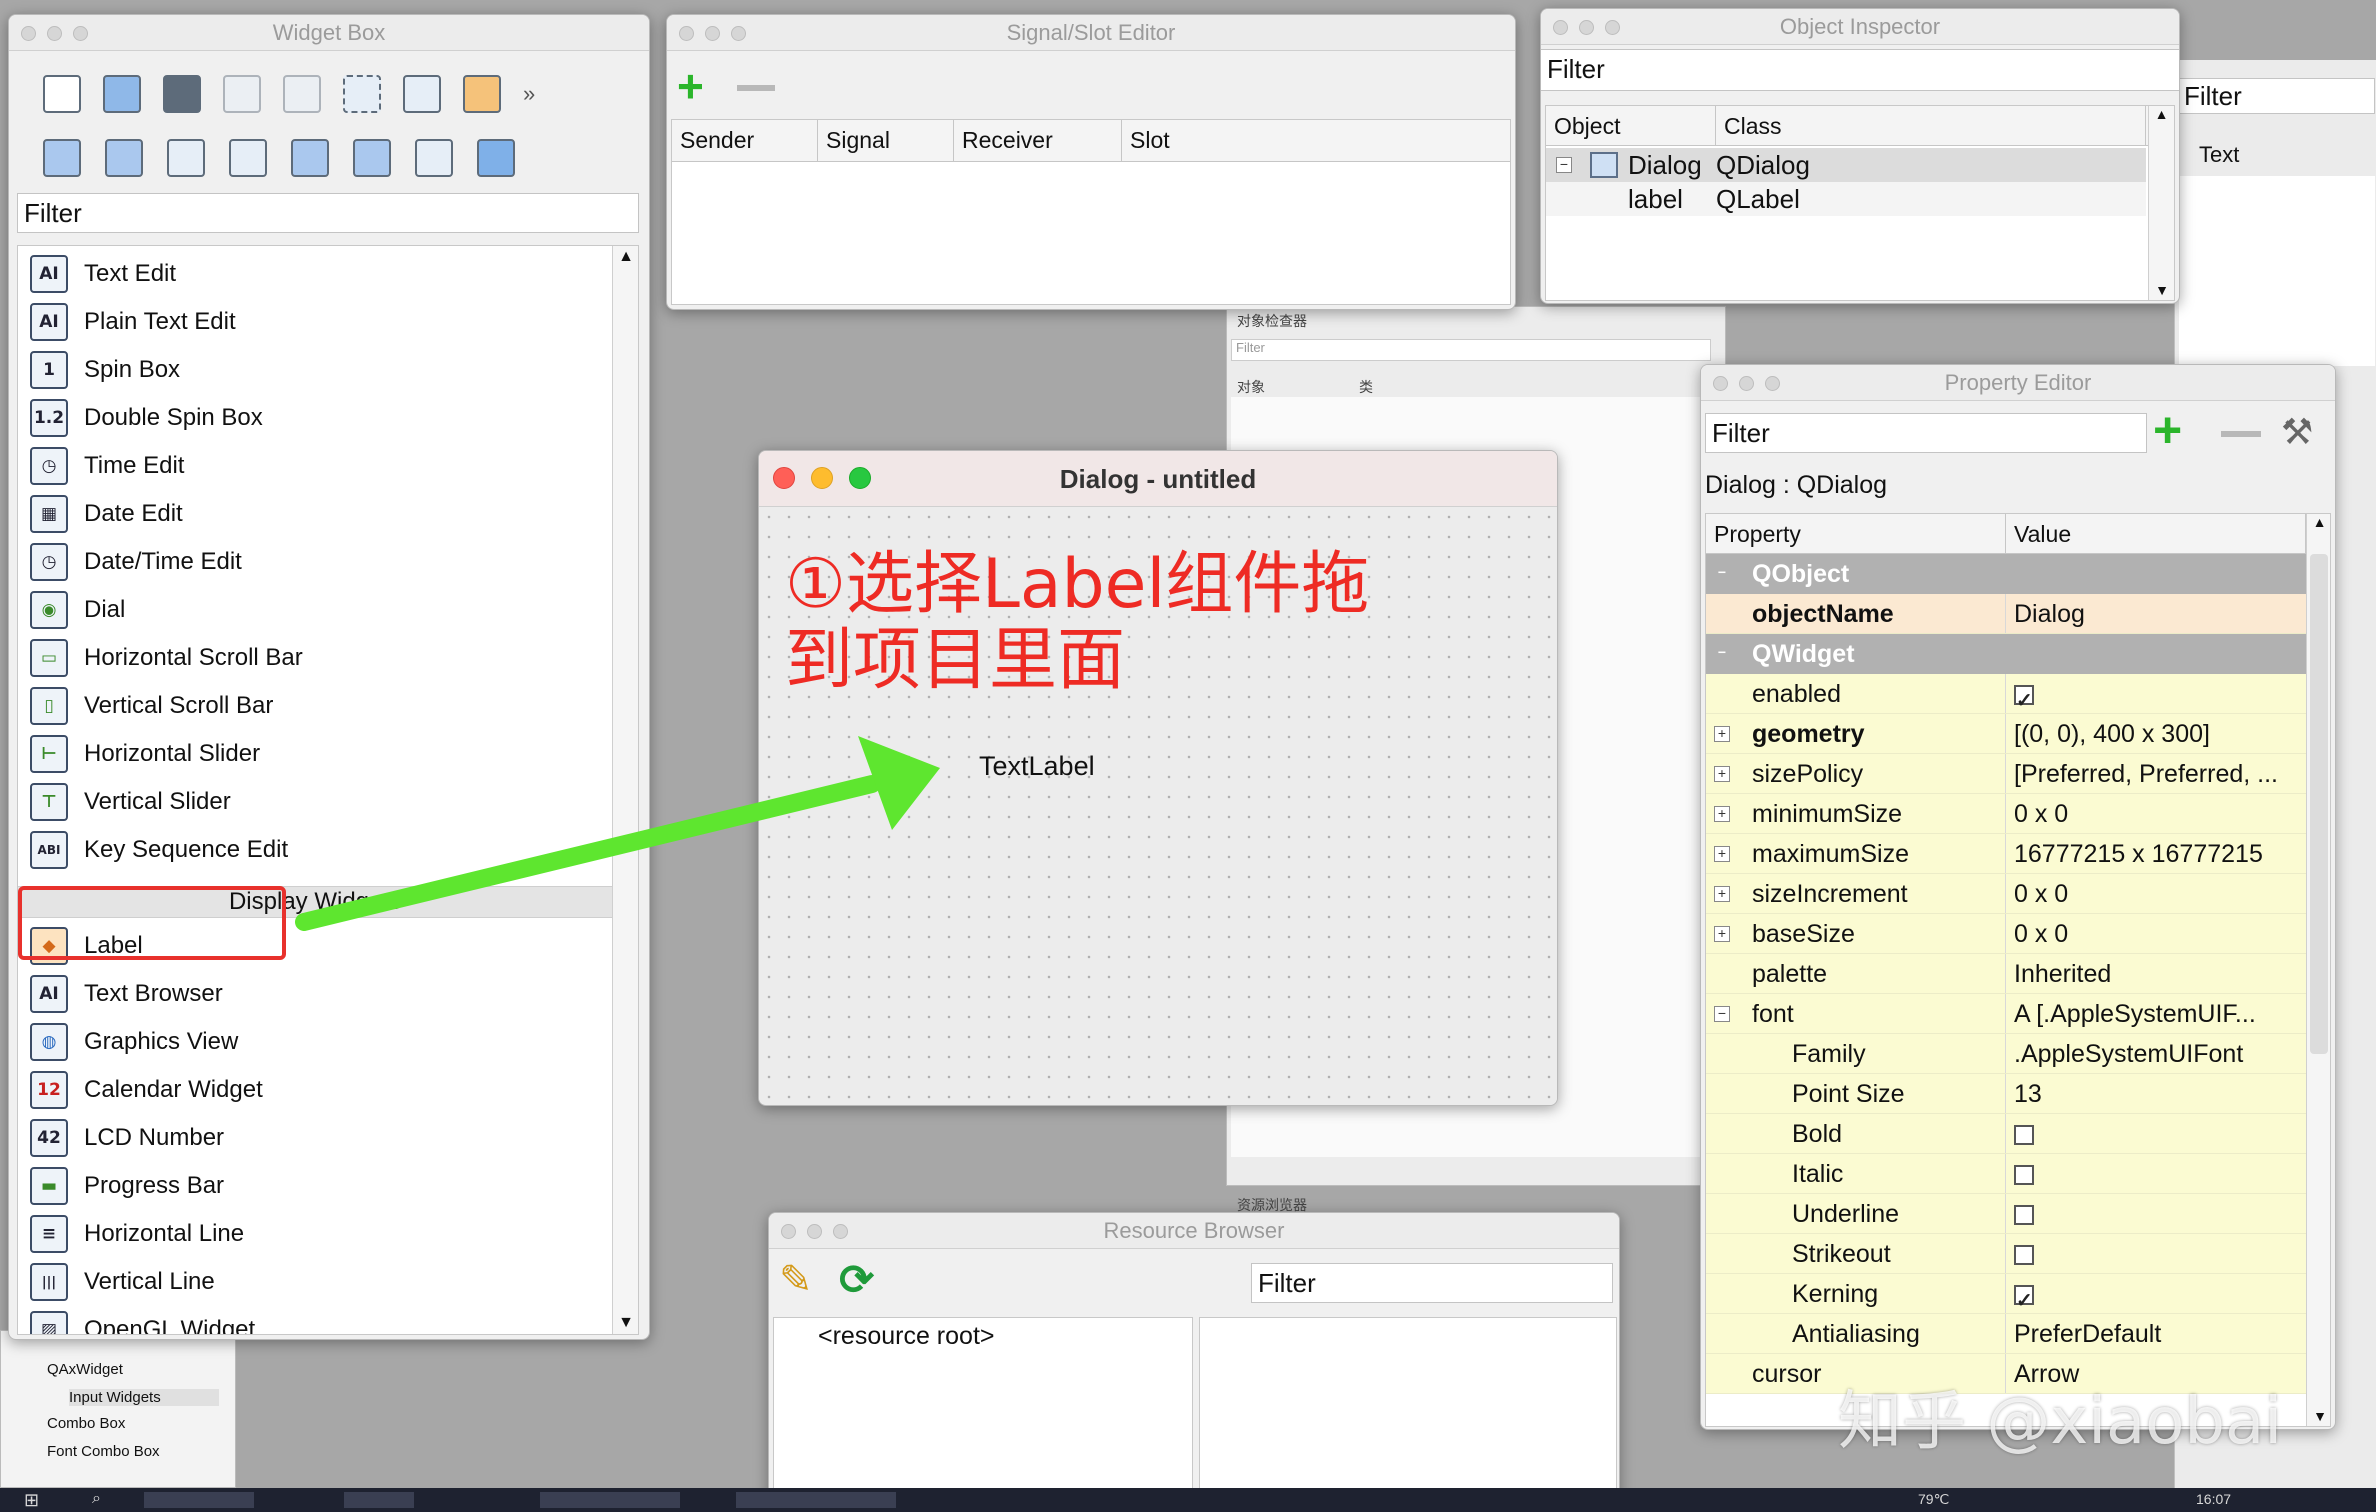 This screenshot has height=1512, width=2376. I want to click on widget-item-key-sequence-edit: ABI Key Sequence Edit, so click(159, 850).